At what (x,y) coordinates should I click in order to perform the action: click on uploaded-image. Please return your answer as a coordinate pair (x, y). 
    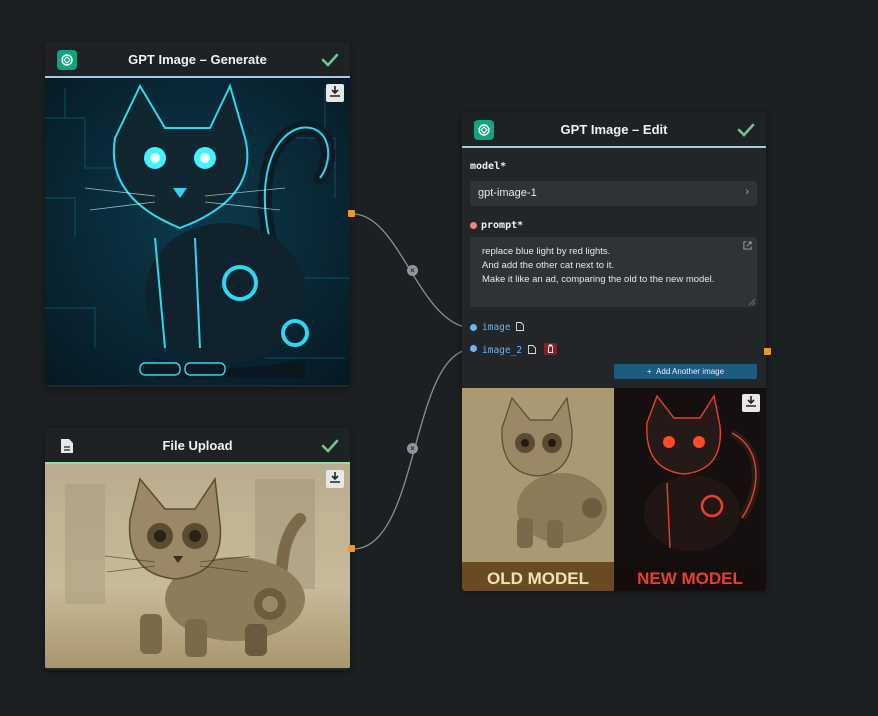
    Looking at the image, I should click on (197, 566).